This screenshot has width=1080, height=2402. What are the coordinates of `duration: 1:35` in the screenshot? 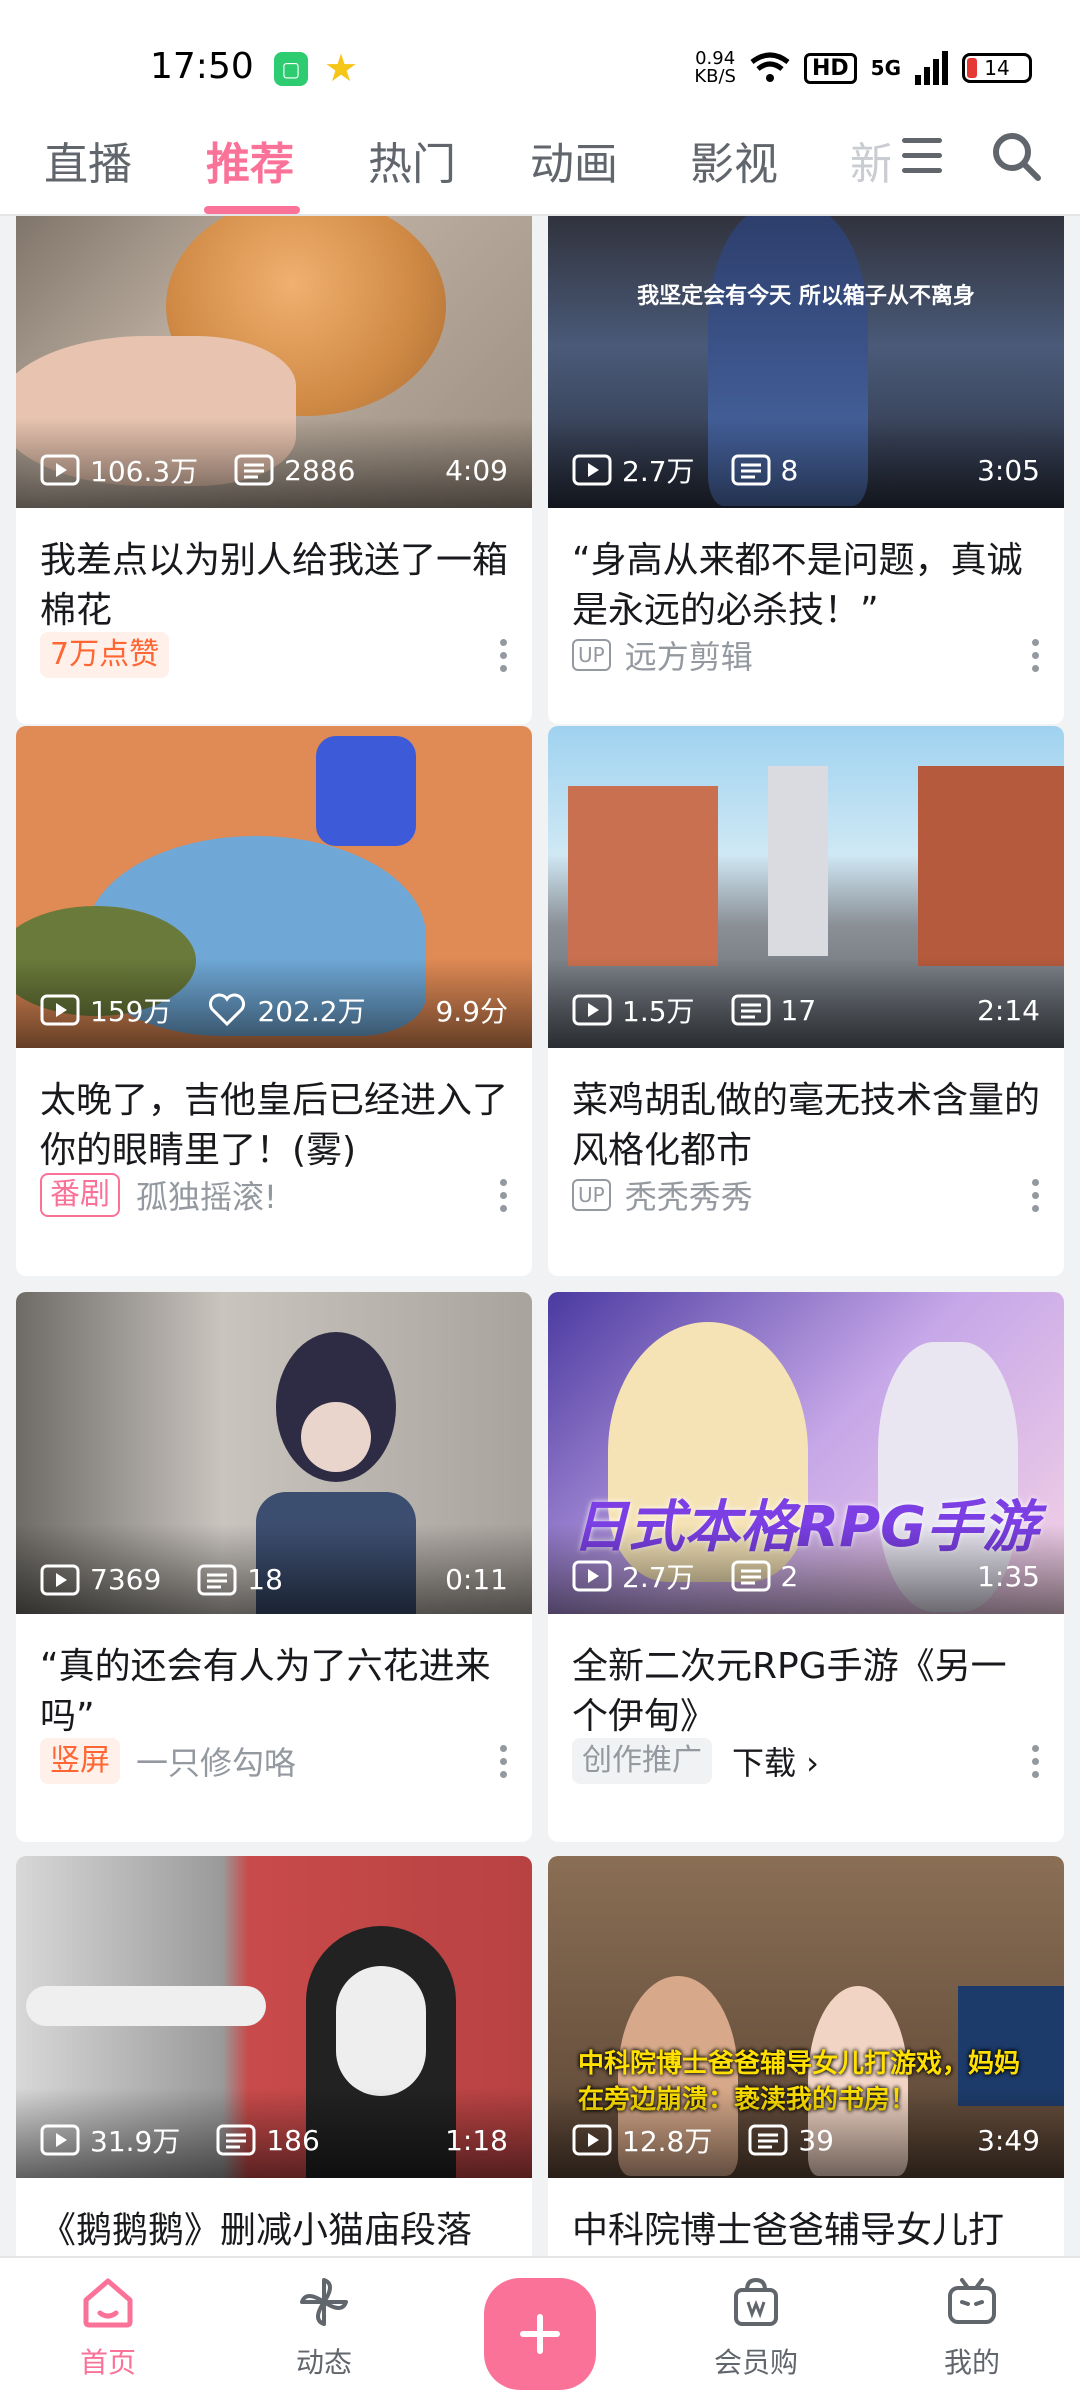 It's located at (1008, 1576).